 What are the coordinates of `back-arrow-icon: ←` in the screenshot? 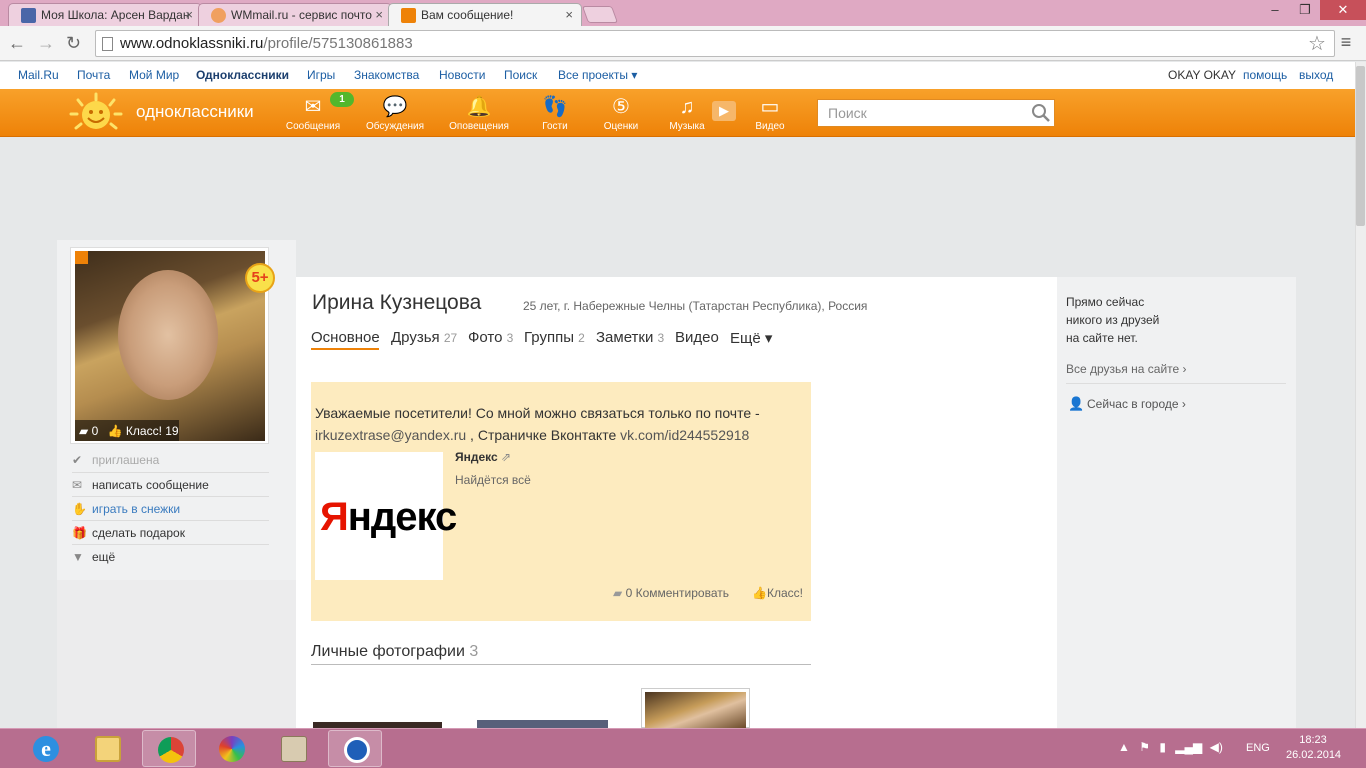 It's located at (17, 43).